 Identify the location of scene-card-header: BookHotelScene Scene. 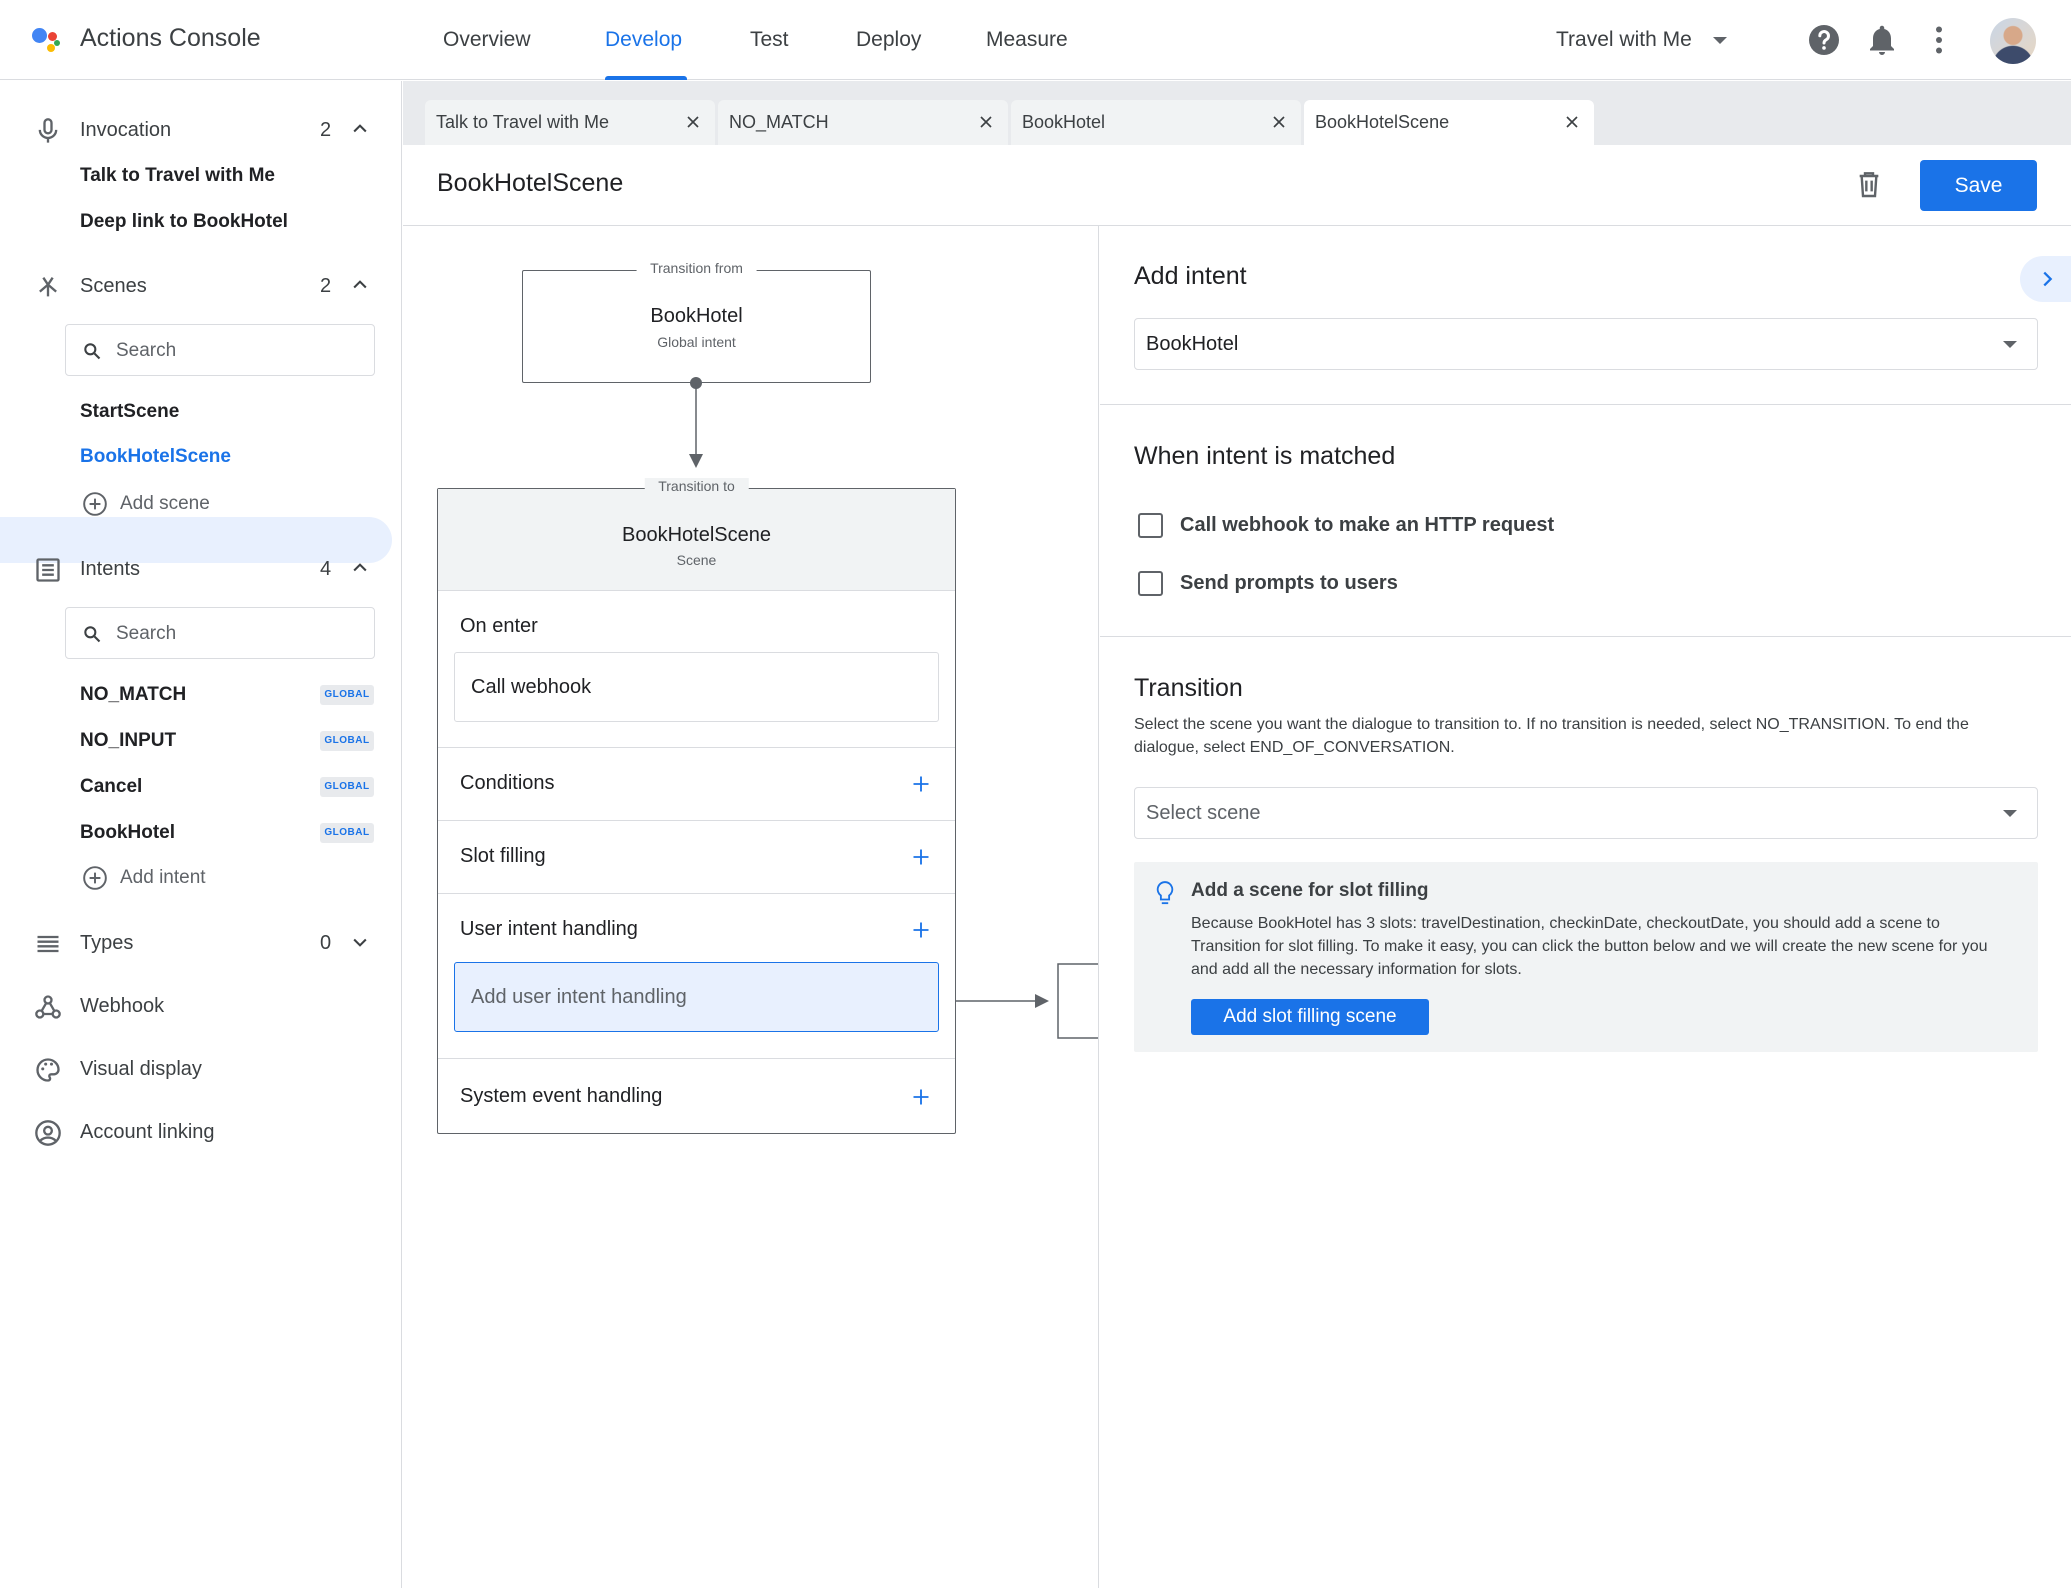
(696, 540).